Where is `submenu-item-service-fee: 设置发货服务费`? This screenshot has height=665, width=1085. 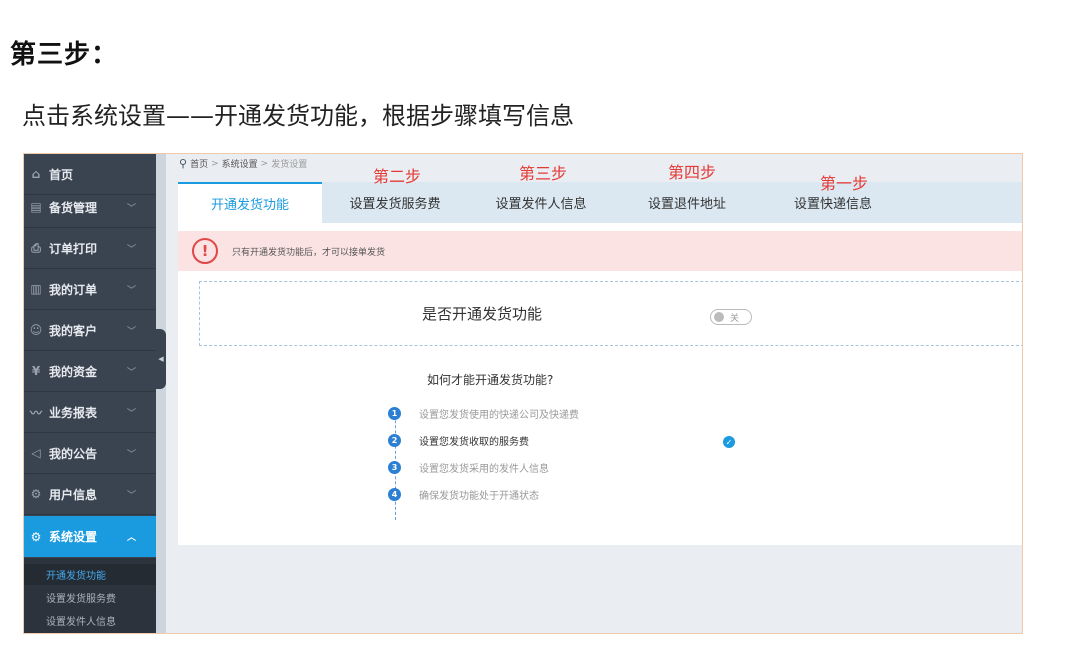 submenu-item-service-fee: 设置发货服务费 is located at coordinates (90, 597).